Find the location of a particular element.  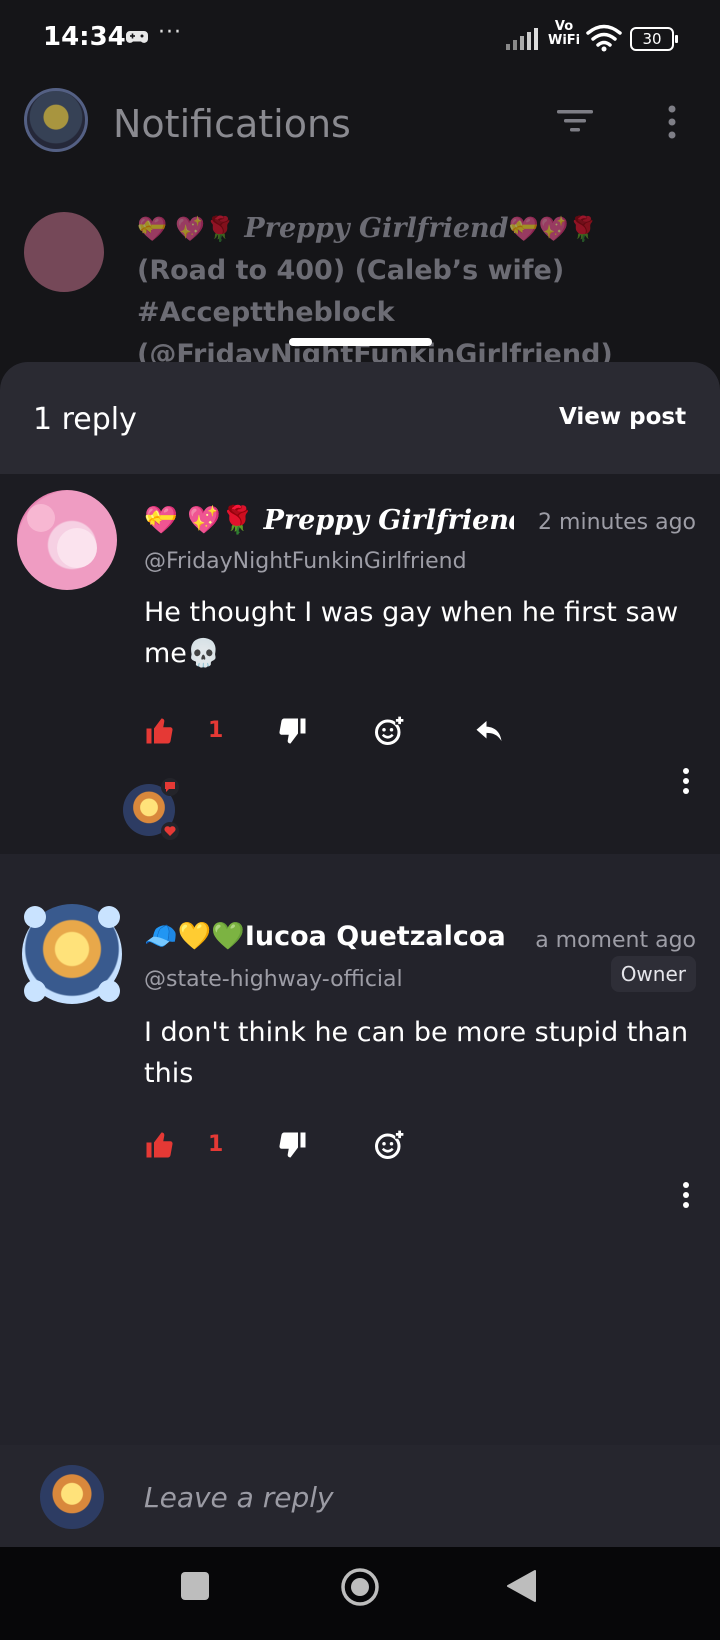

reactor-avatar is located at coordinates (151, 809).